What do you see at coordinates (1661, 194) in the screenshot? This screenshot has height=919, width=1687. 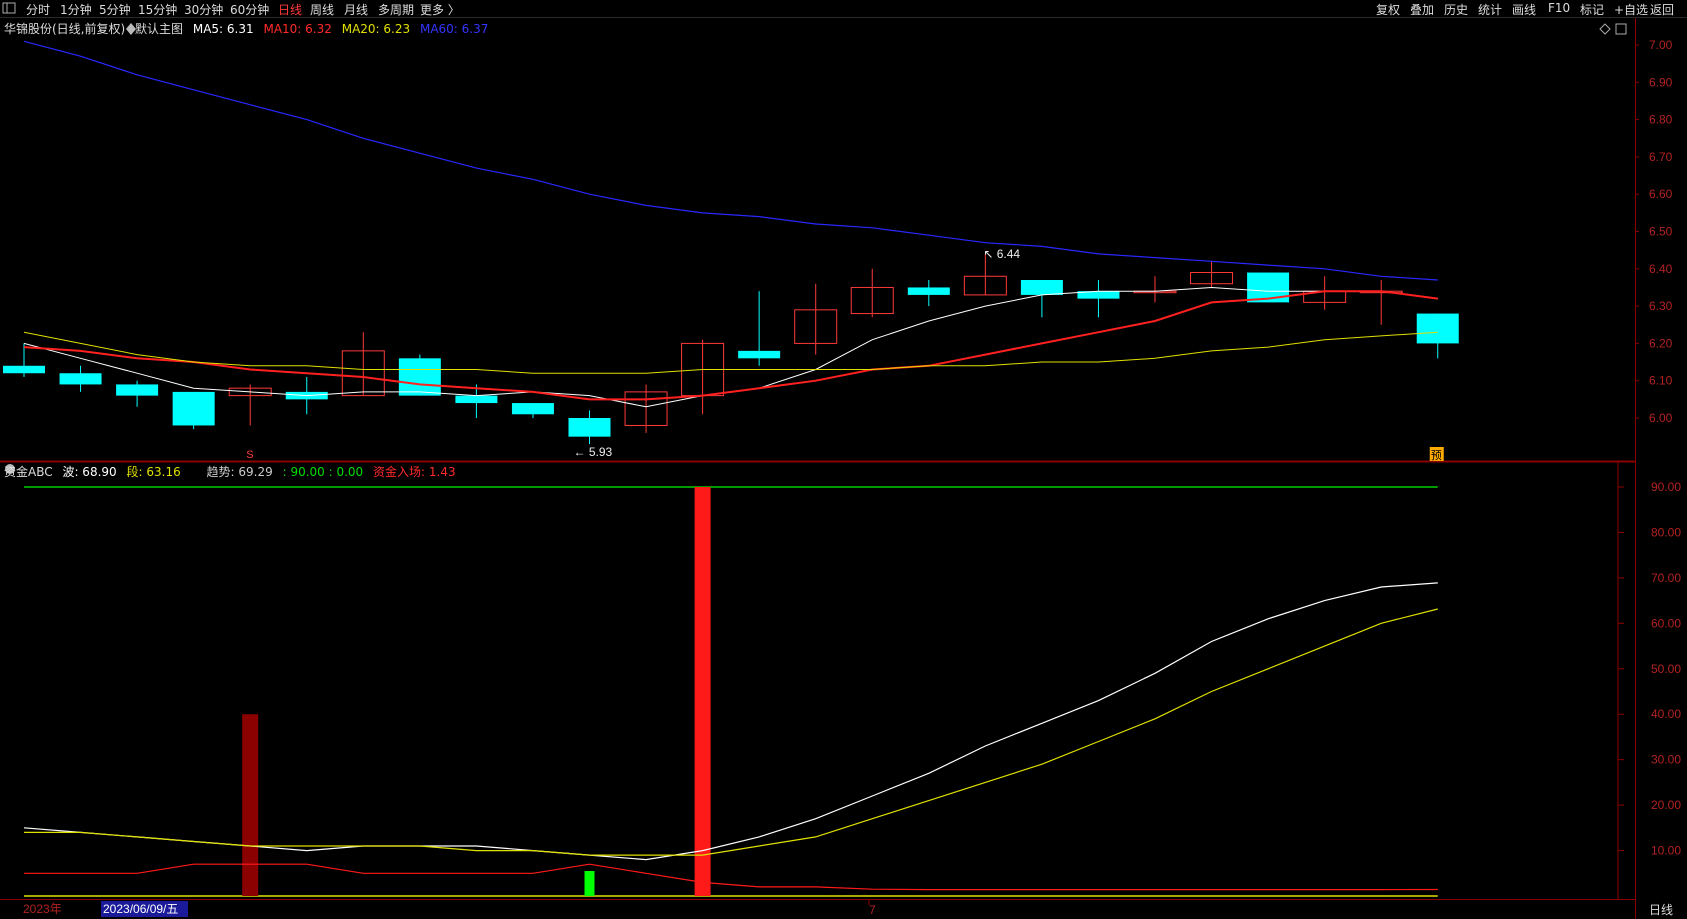 I see `price-tick-label: 6.60` at bounding box center [1661, 194].